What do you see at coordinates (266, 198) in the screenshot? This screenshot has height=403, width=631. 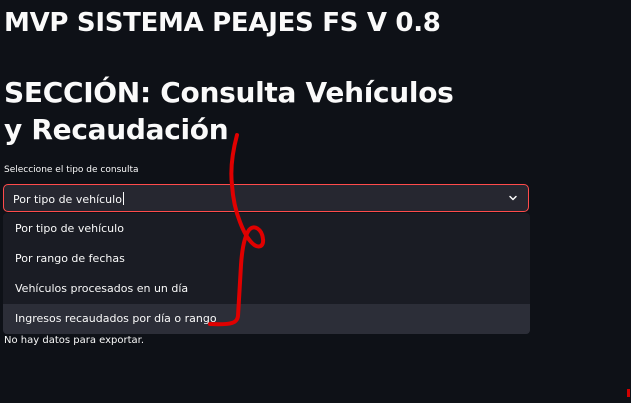 I see `query-type-select: Por tipo de vehículo` at bounding box center [266, 198].